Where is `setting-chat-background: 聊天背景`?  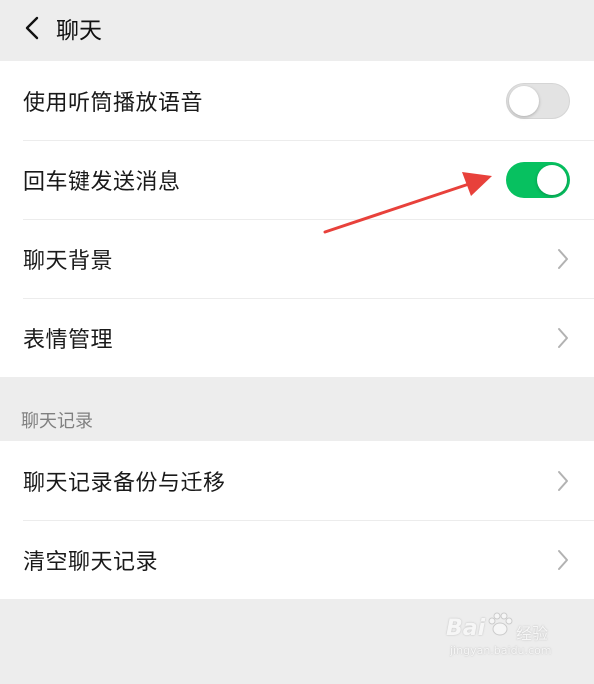 setting-chat-background: 聊天背景 is located at coordinates (297, 258).